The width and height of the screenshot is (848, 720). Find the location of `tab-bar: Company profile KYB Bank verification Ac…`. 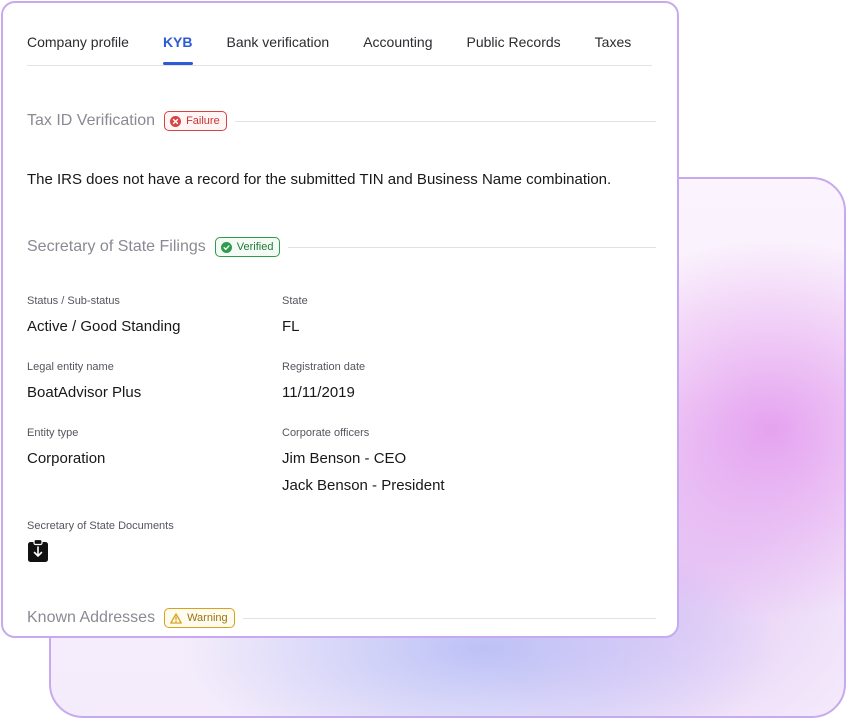

tab-bar: Company profile KYB Bank verification Ac… is located at coordinates (339, 45).